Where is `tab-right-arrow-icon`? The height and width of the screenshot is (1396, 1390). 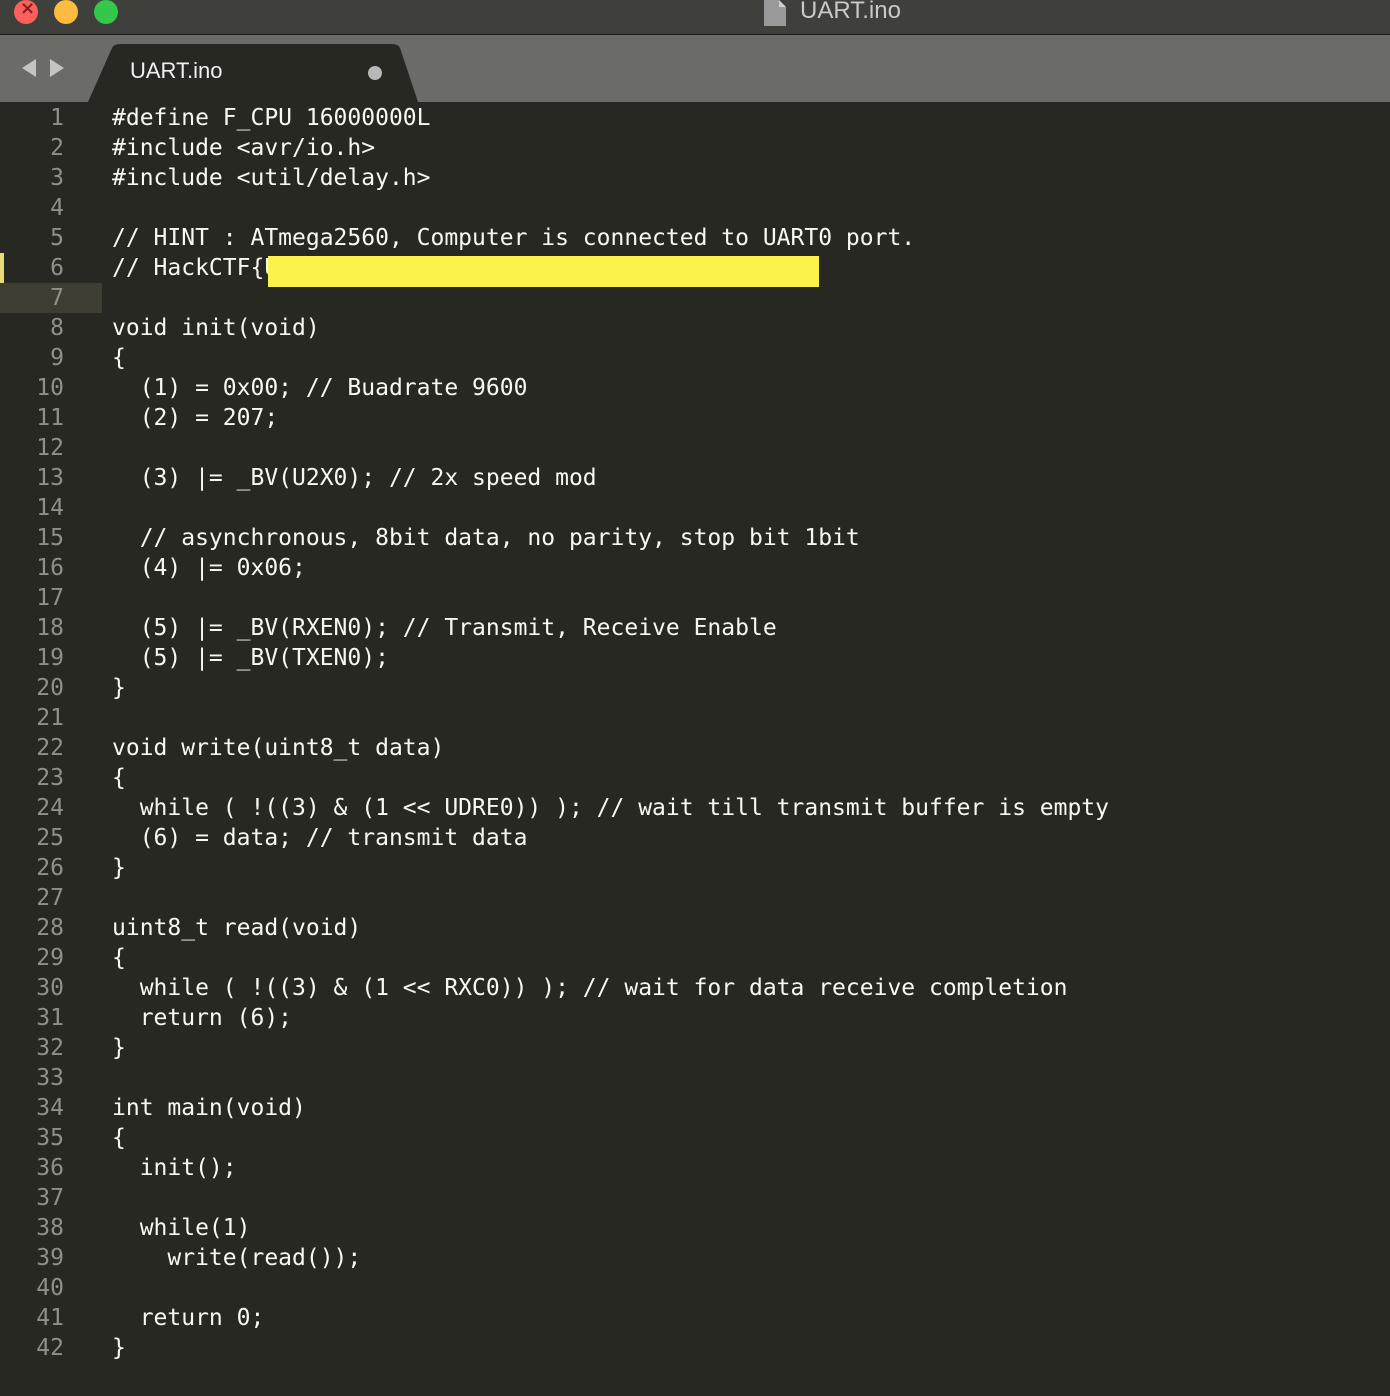 tab-right-arrow-icon is located at coordinates (57, 68).